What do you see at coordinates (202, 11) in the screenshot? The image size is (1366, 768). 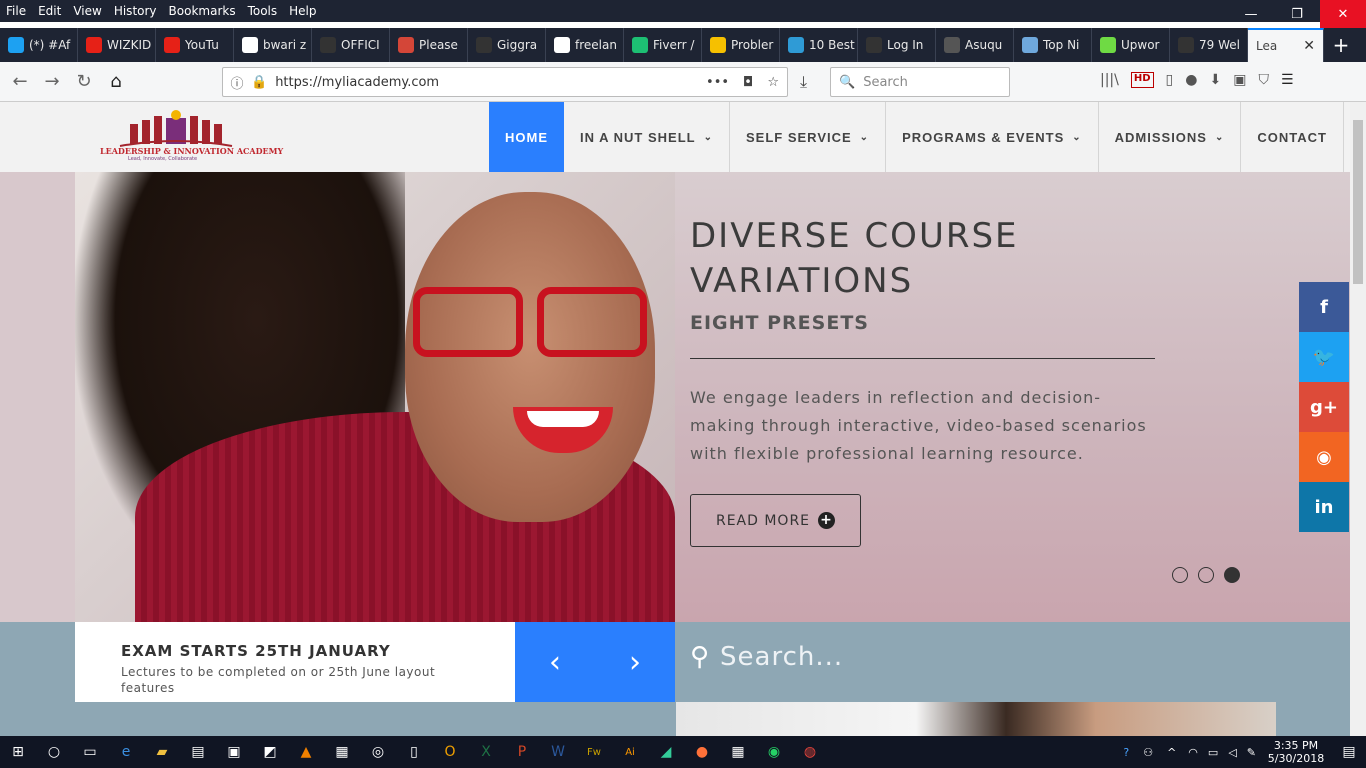 I see `menu-bookmarks: Bookmarks` at bounding box center [202, 11].